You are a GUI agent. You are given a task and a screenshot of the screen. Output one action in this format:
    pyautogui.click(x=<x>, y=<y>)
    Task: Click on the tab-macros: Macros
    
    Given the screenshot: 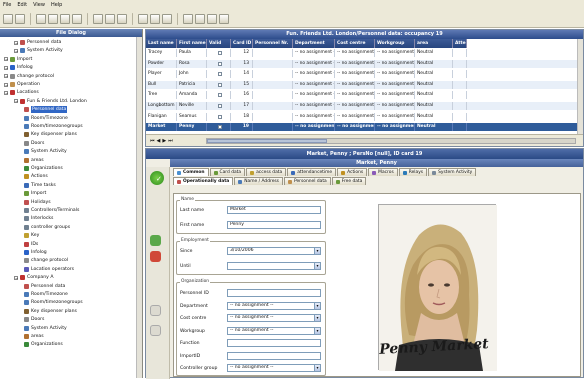 What is the action you would take?
    pyautogui.click(x=383, y=172)
    